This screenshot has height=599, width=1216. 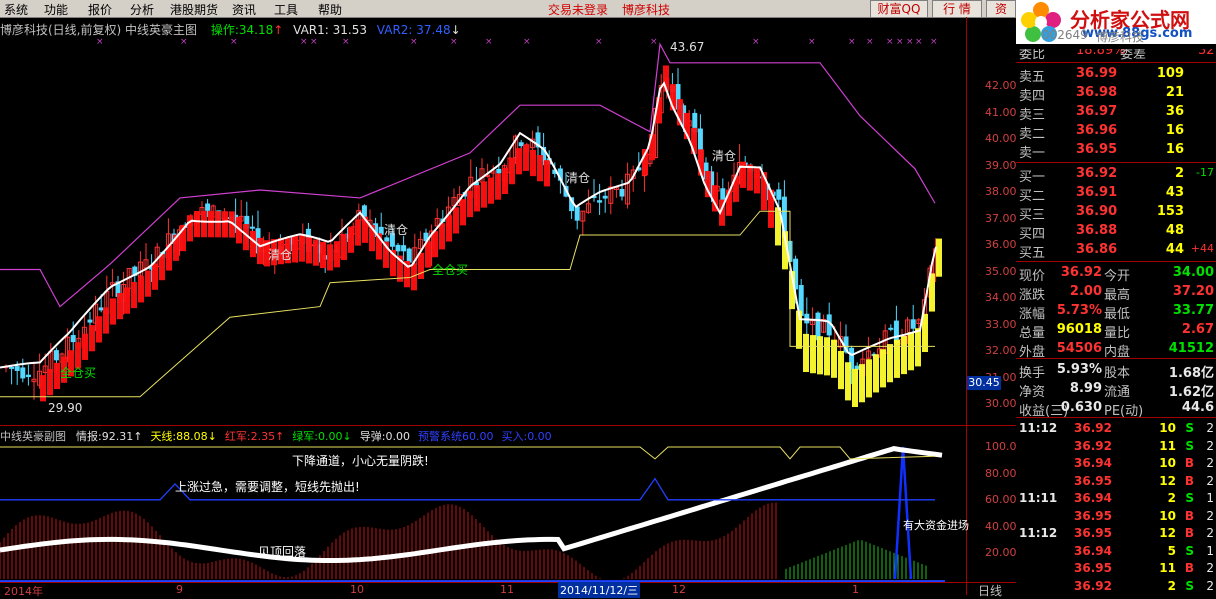 What do you see at coordinates (508, 425) in the screenshot?
I see `sub-chart-divider` at bounding box center [508, 425].